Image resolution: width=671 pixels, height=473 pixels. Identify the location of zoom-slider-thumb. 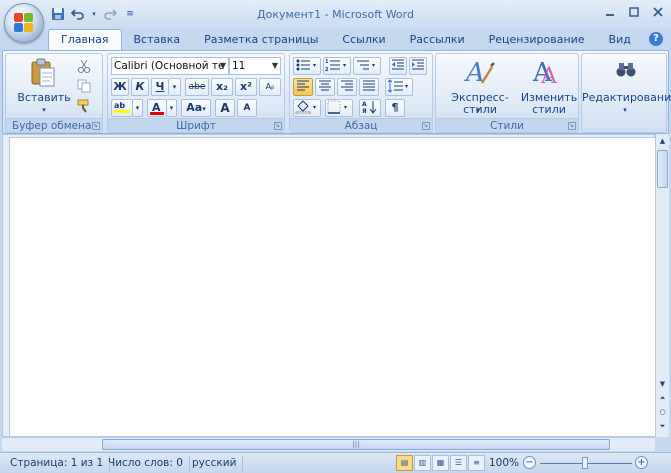
(585, 463).